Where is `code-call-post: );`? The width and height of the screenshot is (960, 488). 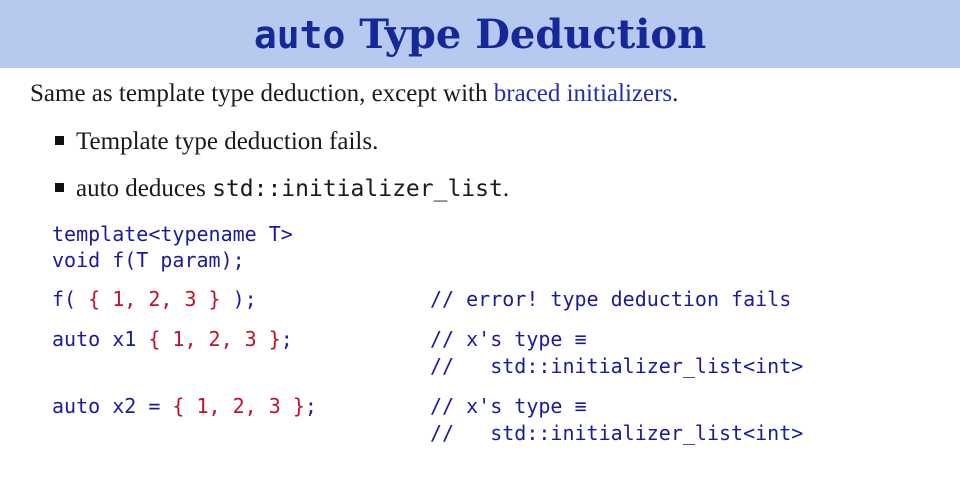 code-call-post: ); is located at coordinates (238, 299).